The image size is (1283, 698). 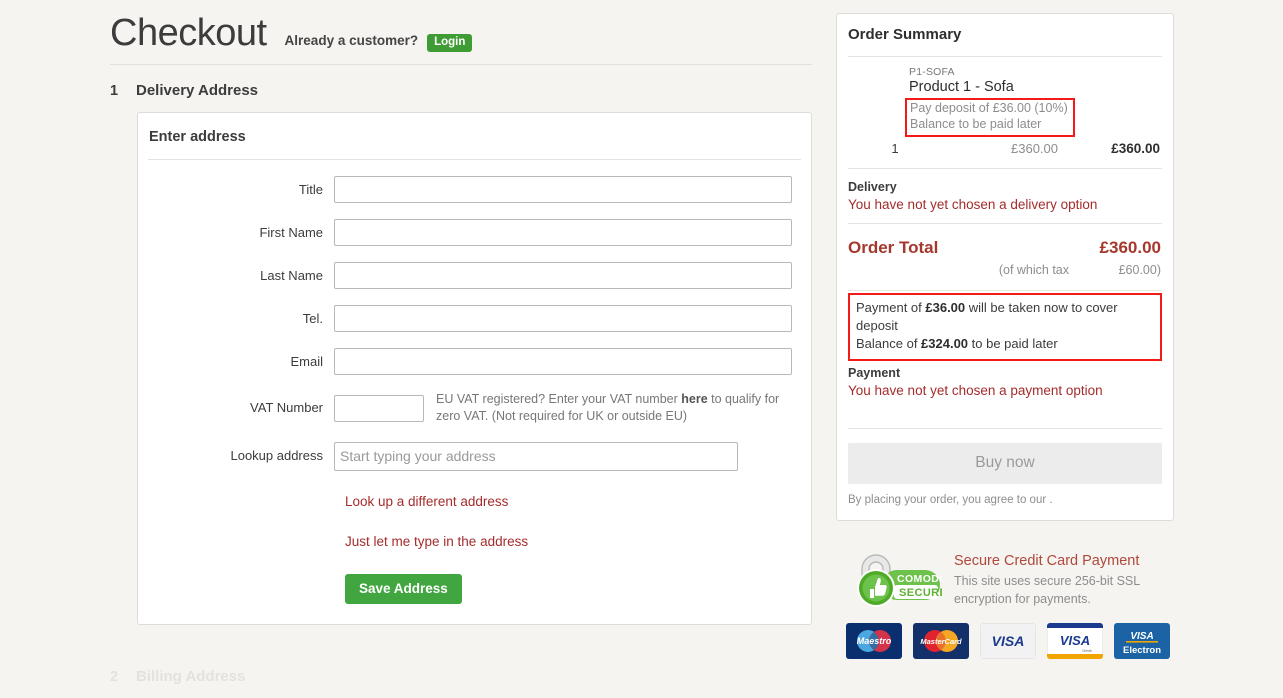 What do you see at coordinates (461, 32) in the screenshot?
I see `page-header: Checkout Already a customer? Login` at bounding box center [461, 32].